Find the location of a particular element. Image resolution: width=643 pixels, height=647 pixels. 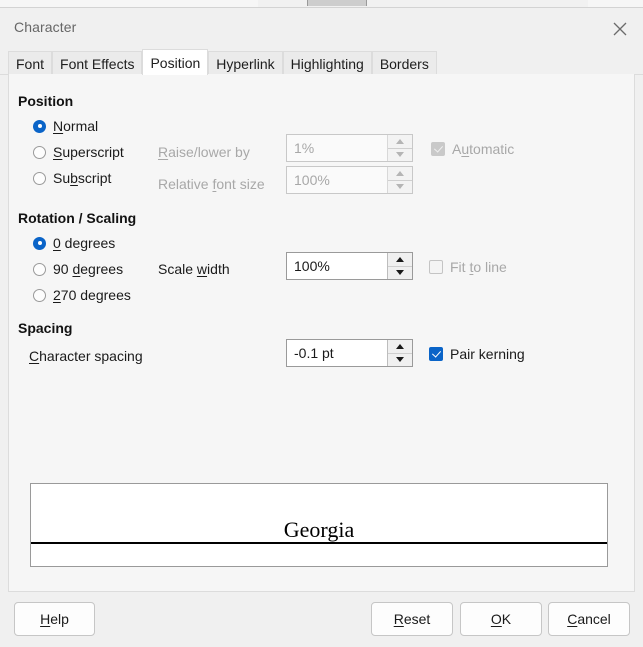

spacing-group-title: Spacing is located at coordinates (45, 328).